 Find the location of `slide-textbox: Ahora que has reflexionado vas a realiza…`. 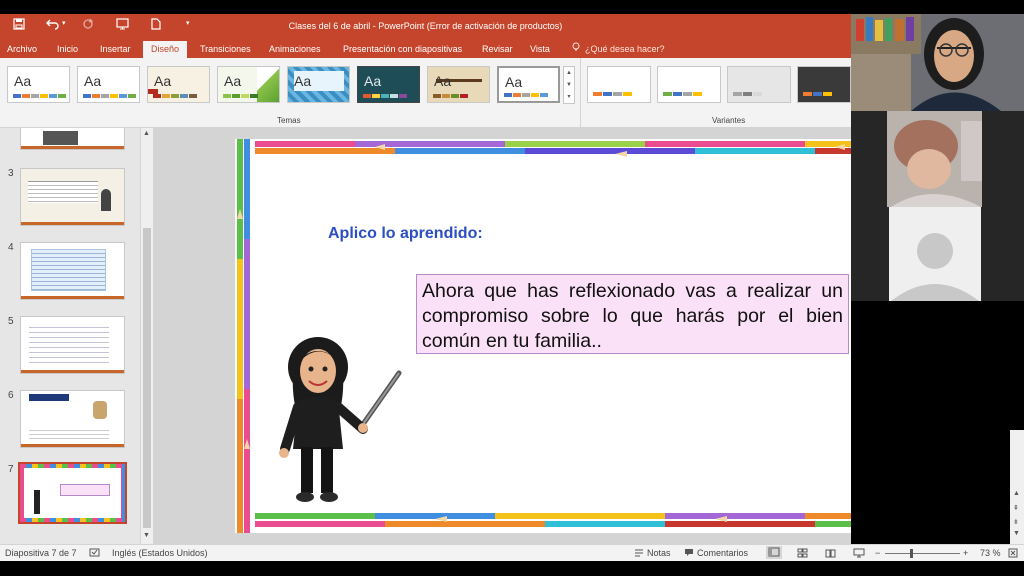

slide-textbox: Ahora que has reflexionado vas a realiza… is located at coordinates (632, 314).